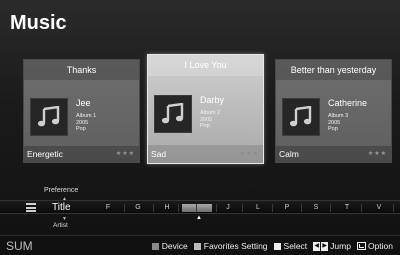 The height and width of the screenshot is (255, 400). What do you see at coordinates (81, 70) in the screenshot?
I see `track-title: Thanks` at bounding box center [81, 70].